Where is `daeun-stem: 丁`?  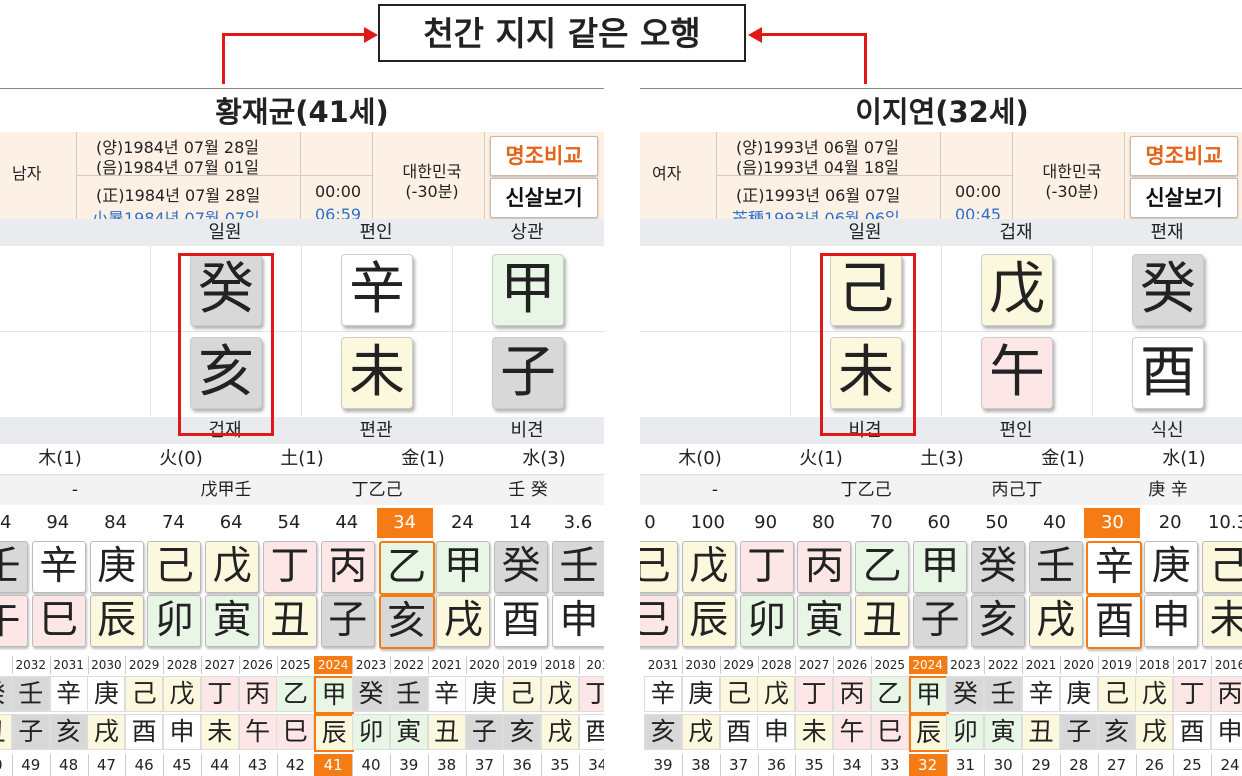 daeun-stem: 丁 is located at coordinates (290, 567).